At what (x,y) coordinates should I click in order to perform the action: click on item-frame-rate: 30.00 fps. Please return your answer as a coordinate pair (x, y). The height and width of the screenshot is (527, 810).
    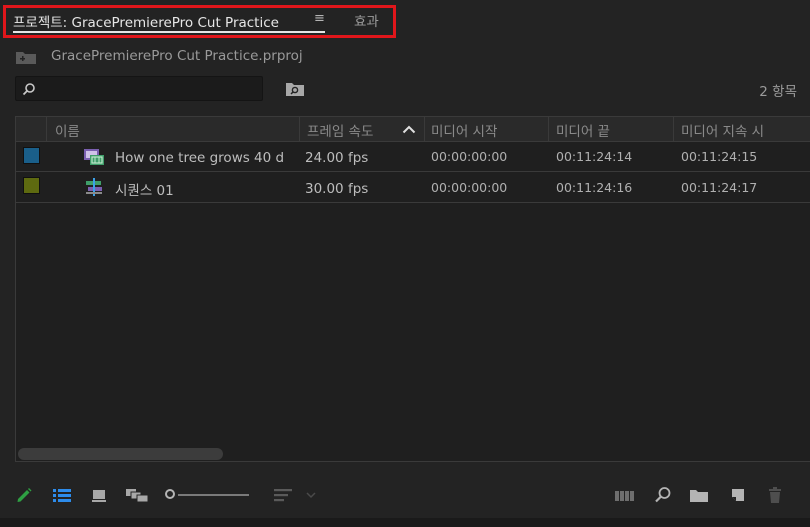
    Looking at the image, I should click on (337, 189).